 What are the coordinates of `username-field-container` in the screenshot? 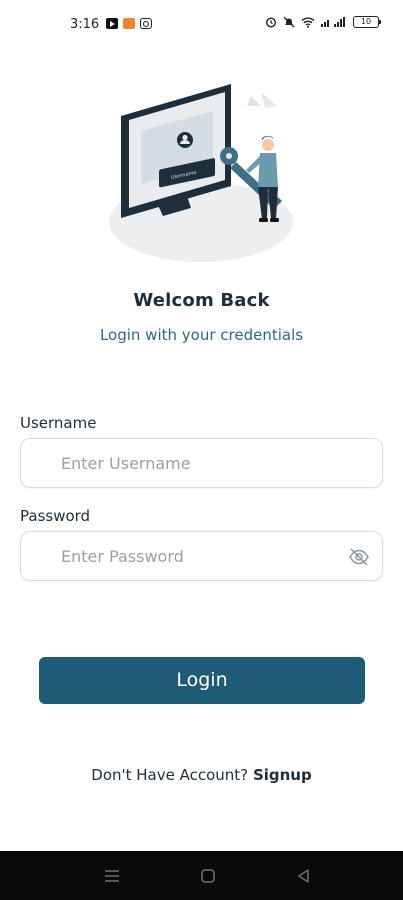 It's located at (201, 463).